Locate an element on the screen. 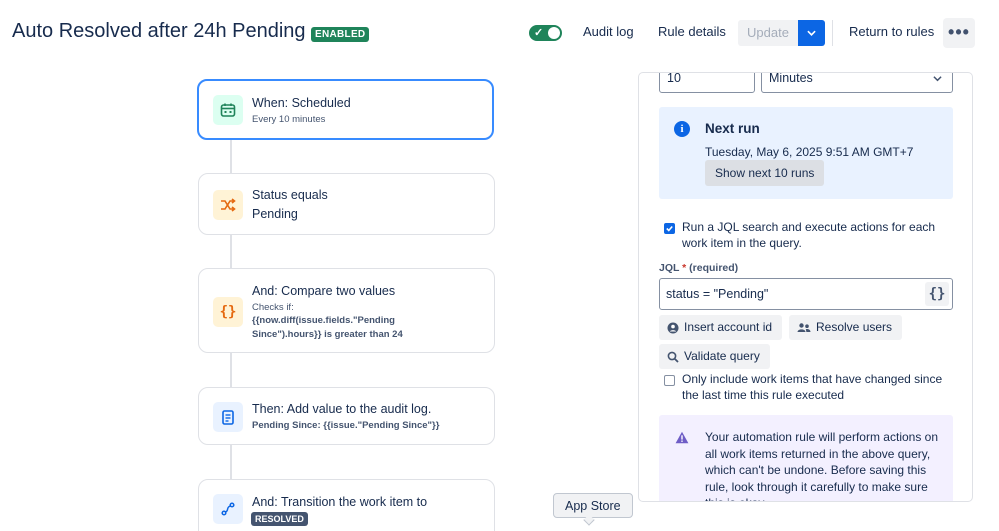 This screenshot has width=999, height=531. next-run-date: Tuesday, May 6, 2025 9:51 AM GMT+7 is located at coordinates (809, 152).